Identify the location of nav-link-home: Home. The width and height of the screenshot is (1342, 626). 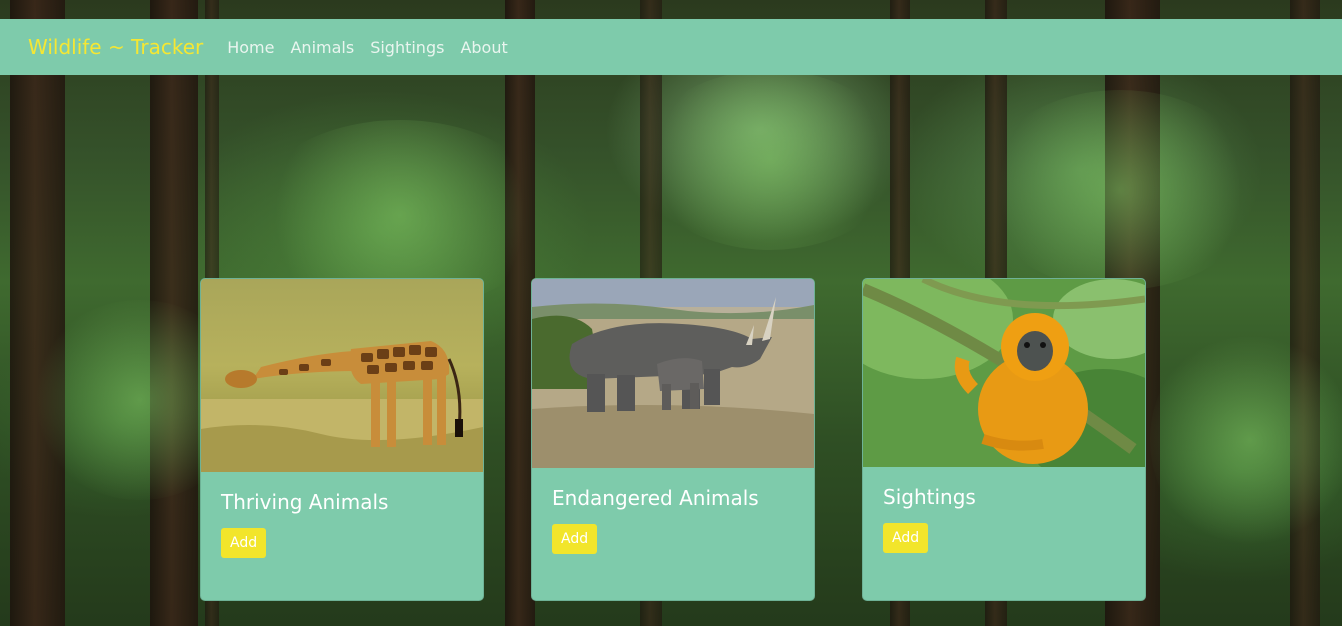
(250, 47).